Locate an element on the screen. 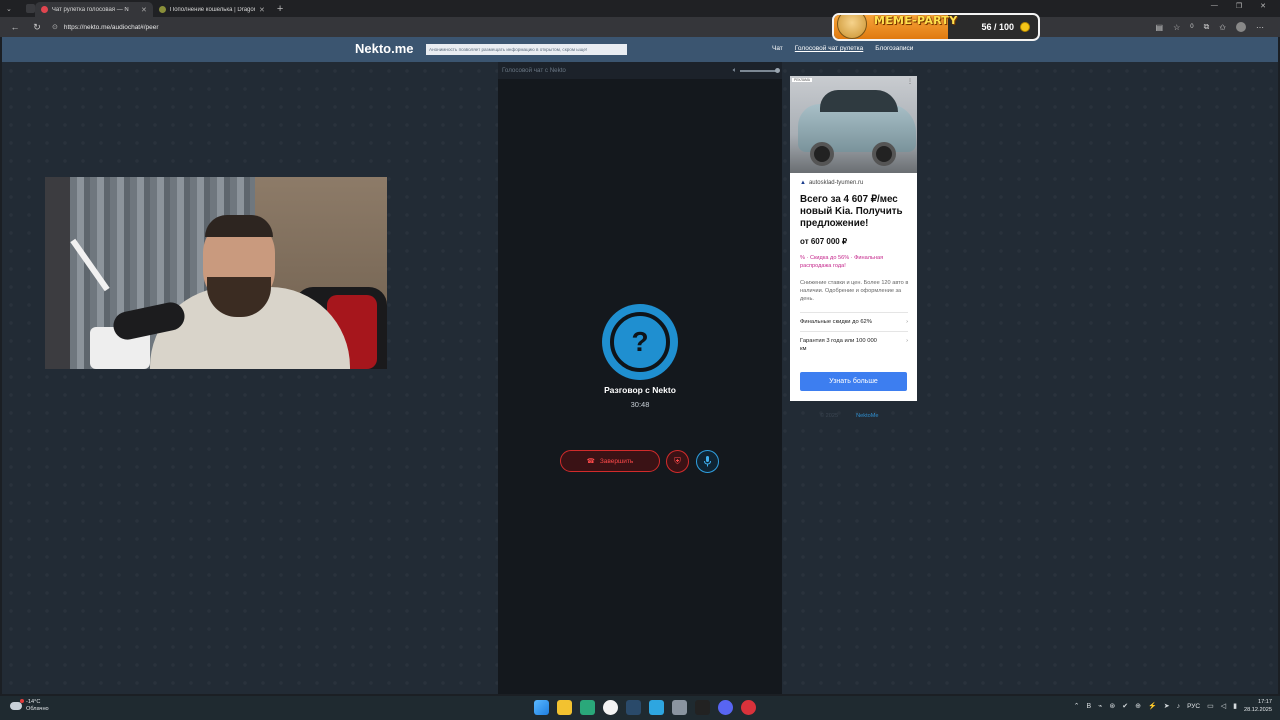 Image resolution: width=1280 pixels, height=720 pixels. ad-domain: ▲ autosklad-tyumen.ru is located at coordinates (831, 183).